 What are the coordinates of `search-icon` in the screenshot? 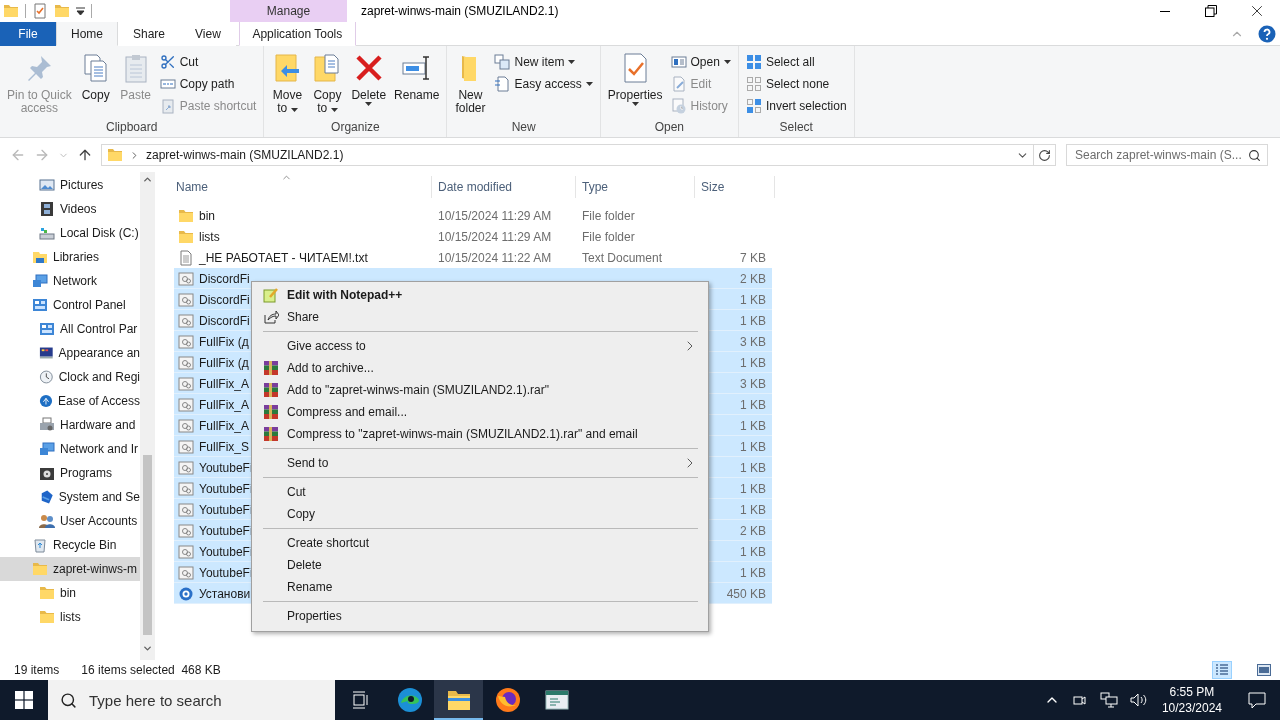 It's located at (1254, 155).